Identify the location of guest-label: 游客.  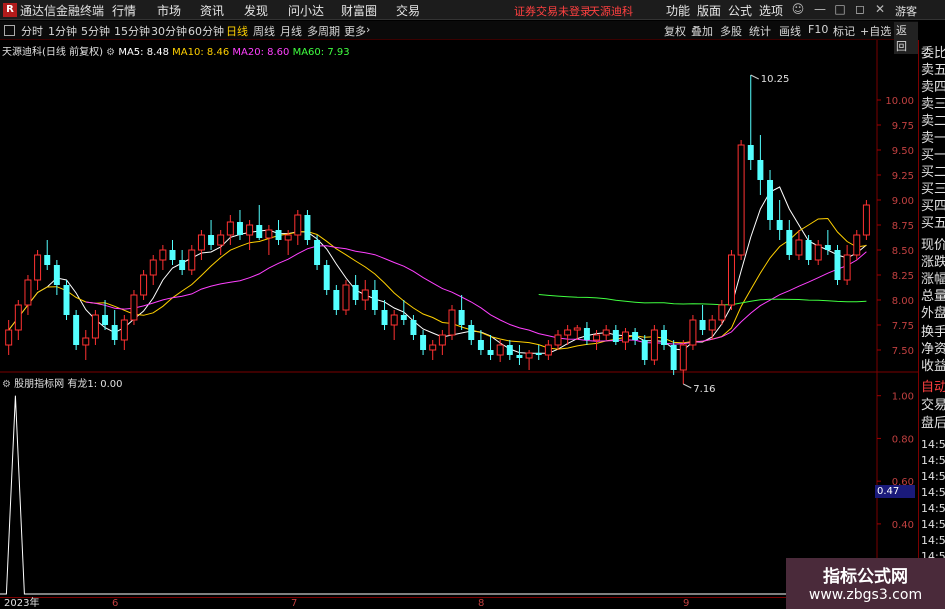
(906, 11).